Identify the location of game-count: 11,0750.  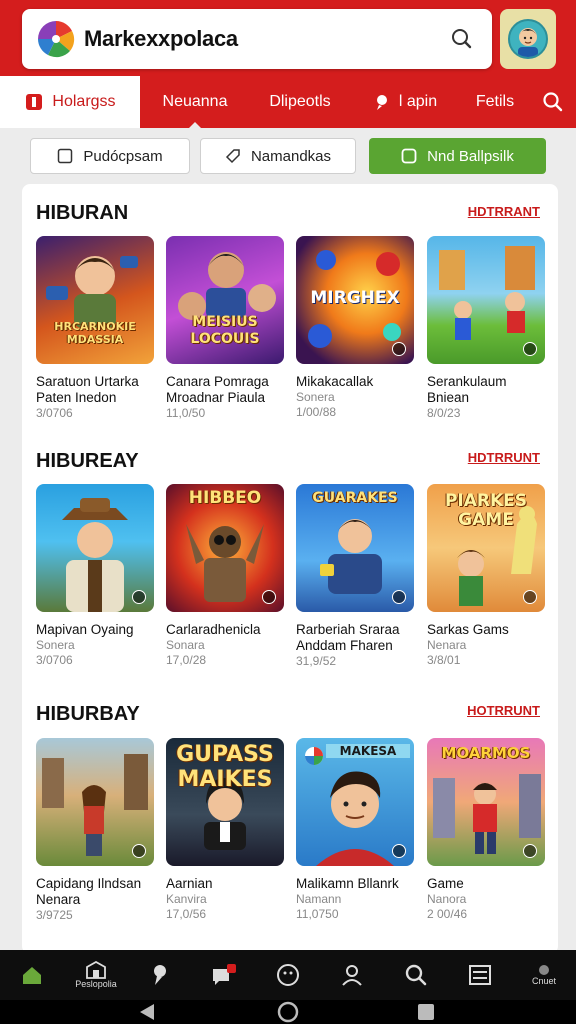
(317, 914).